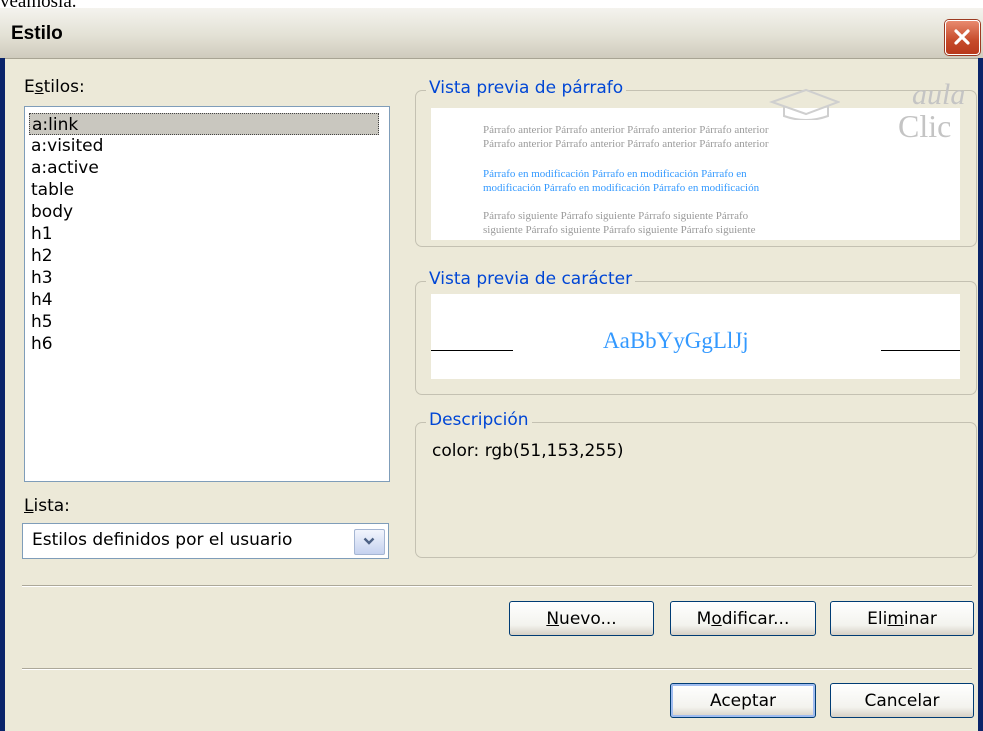  I want to click on graduation-cap-icon, so click(804, 104).